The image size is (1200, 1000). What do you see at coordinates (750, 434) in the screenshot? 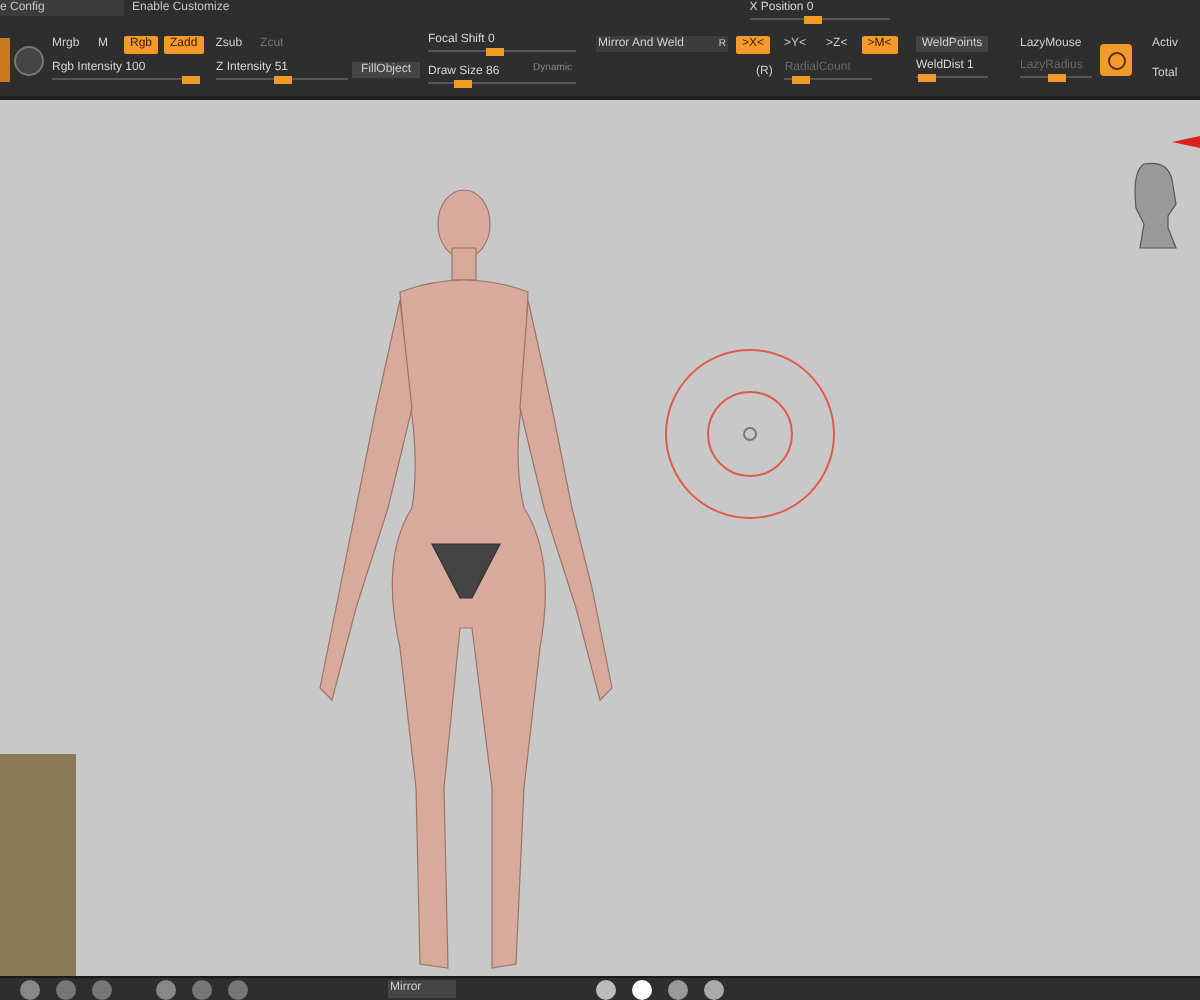
I see `brush-cursor-icon` at bounding box center [750, 434].